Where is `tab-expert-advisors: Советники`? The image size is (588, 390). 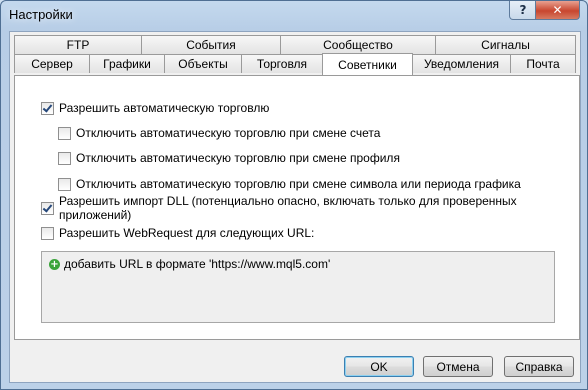
tab-expert-advisors: Советники is located at coordinates (367, 64).